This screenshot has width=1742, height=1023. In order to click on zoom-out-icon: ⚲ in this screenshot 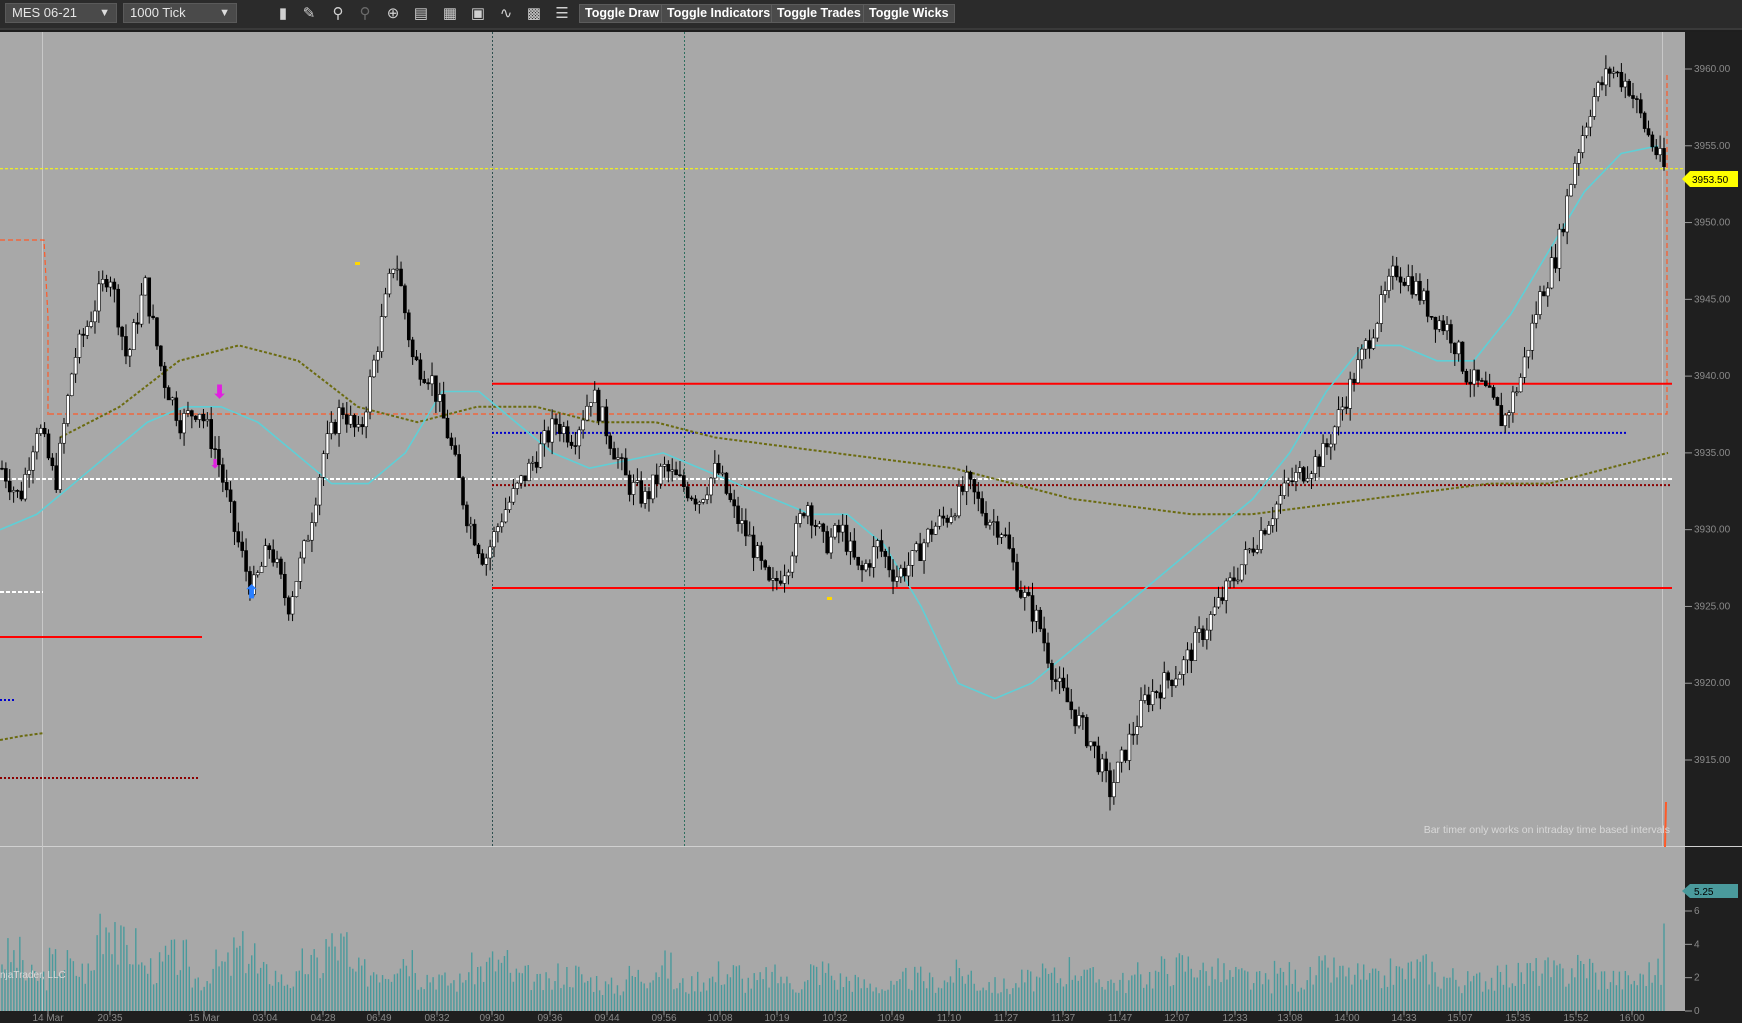, I will do `click(365, 14)`.